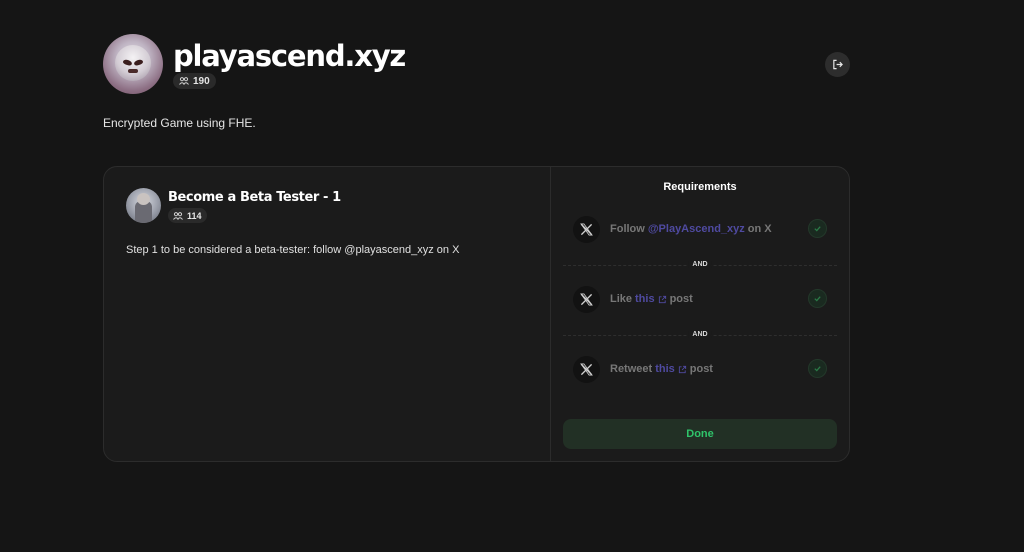  I want to click on requirement-follow: Follow @PlayAscend_xyz on X, so click(700, 229).